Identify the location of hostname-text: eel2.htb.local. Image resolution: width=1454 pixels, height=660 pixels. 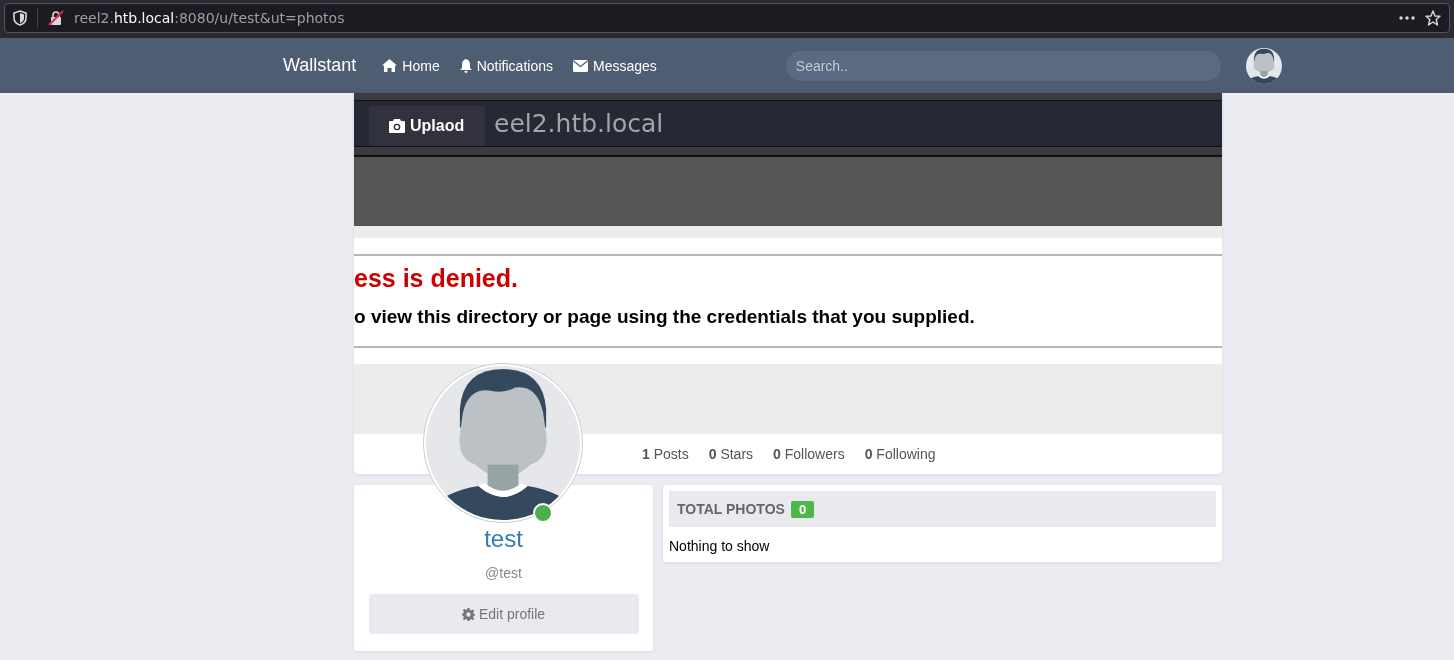
(579, 123).